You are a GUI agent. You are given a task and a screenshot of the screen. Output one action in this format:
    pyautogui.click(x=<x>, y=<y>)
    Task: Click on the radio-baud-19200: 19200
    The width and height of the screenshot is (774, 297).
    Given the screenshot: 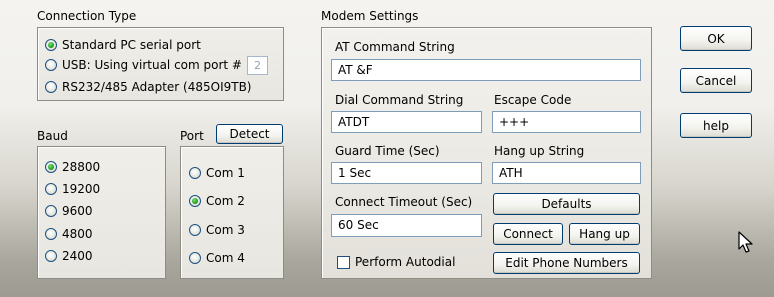 What is the action you would take?
    pyautogui.click(x=72, y=189)
    